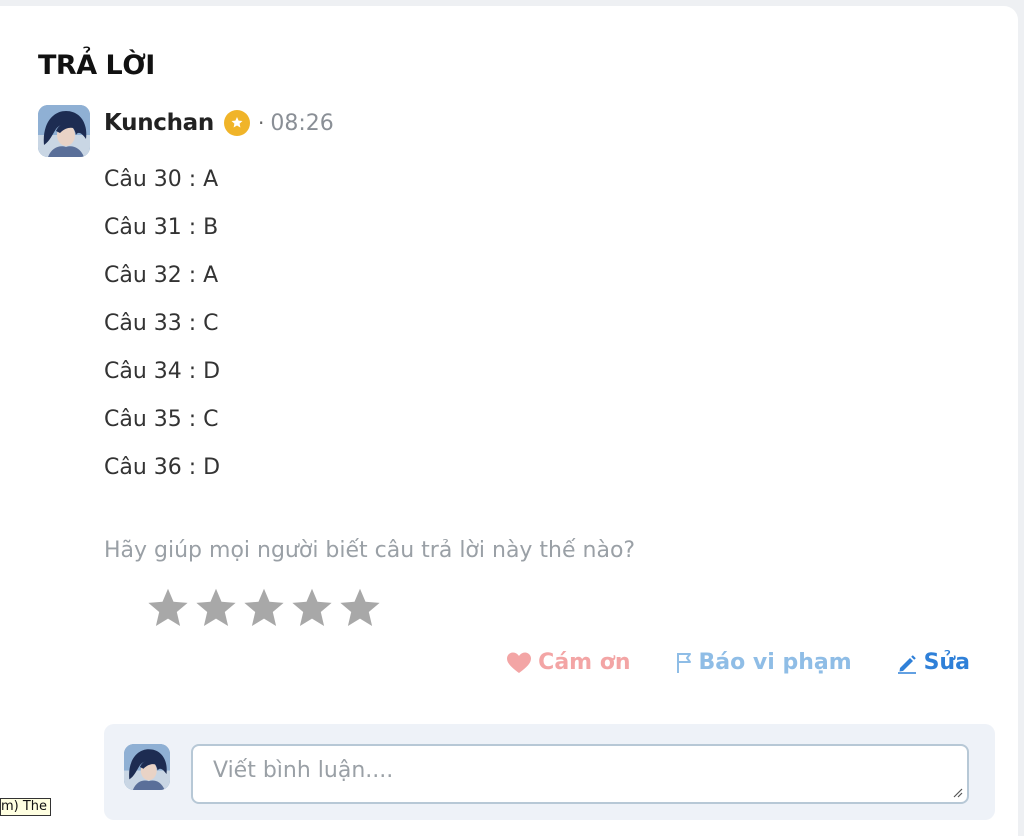 Image resolution: width=1024 pixels, height=836 pixels. I want to click on post-time: 08:26, so click(302, 123).